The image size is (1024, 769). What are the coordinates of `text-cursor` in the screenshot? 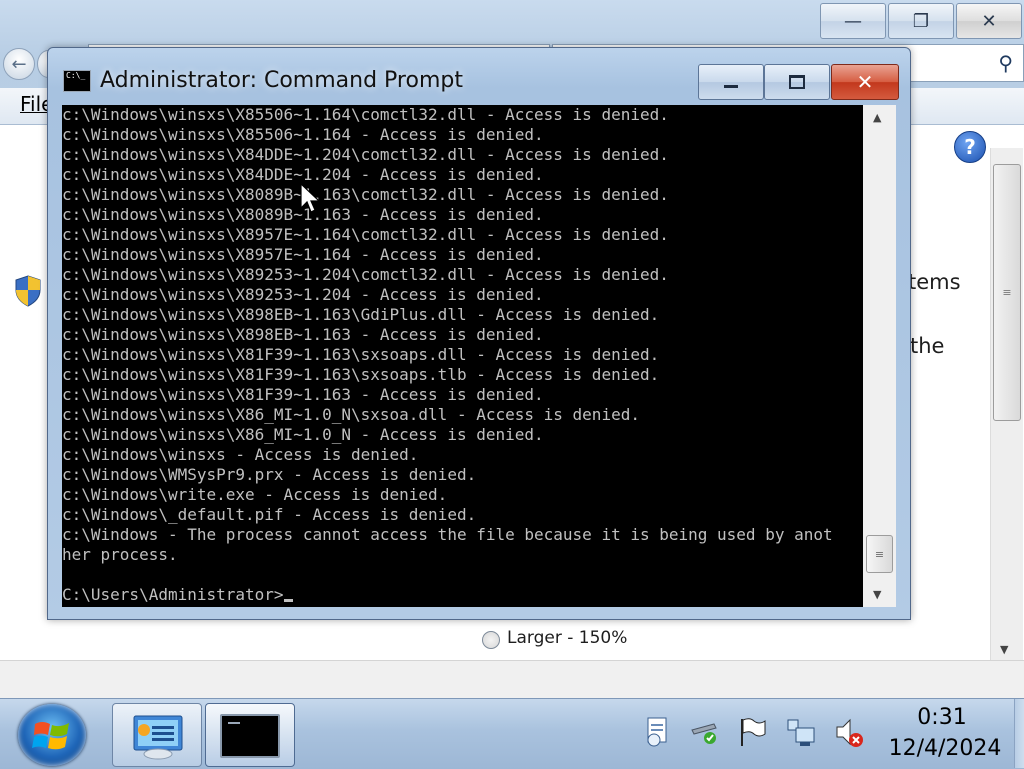 It's located at (288, 600).